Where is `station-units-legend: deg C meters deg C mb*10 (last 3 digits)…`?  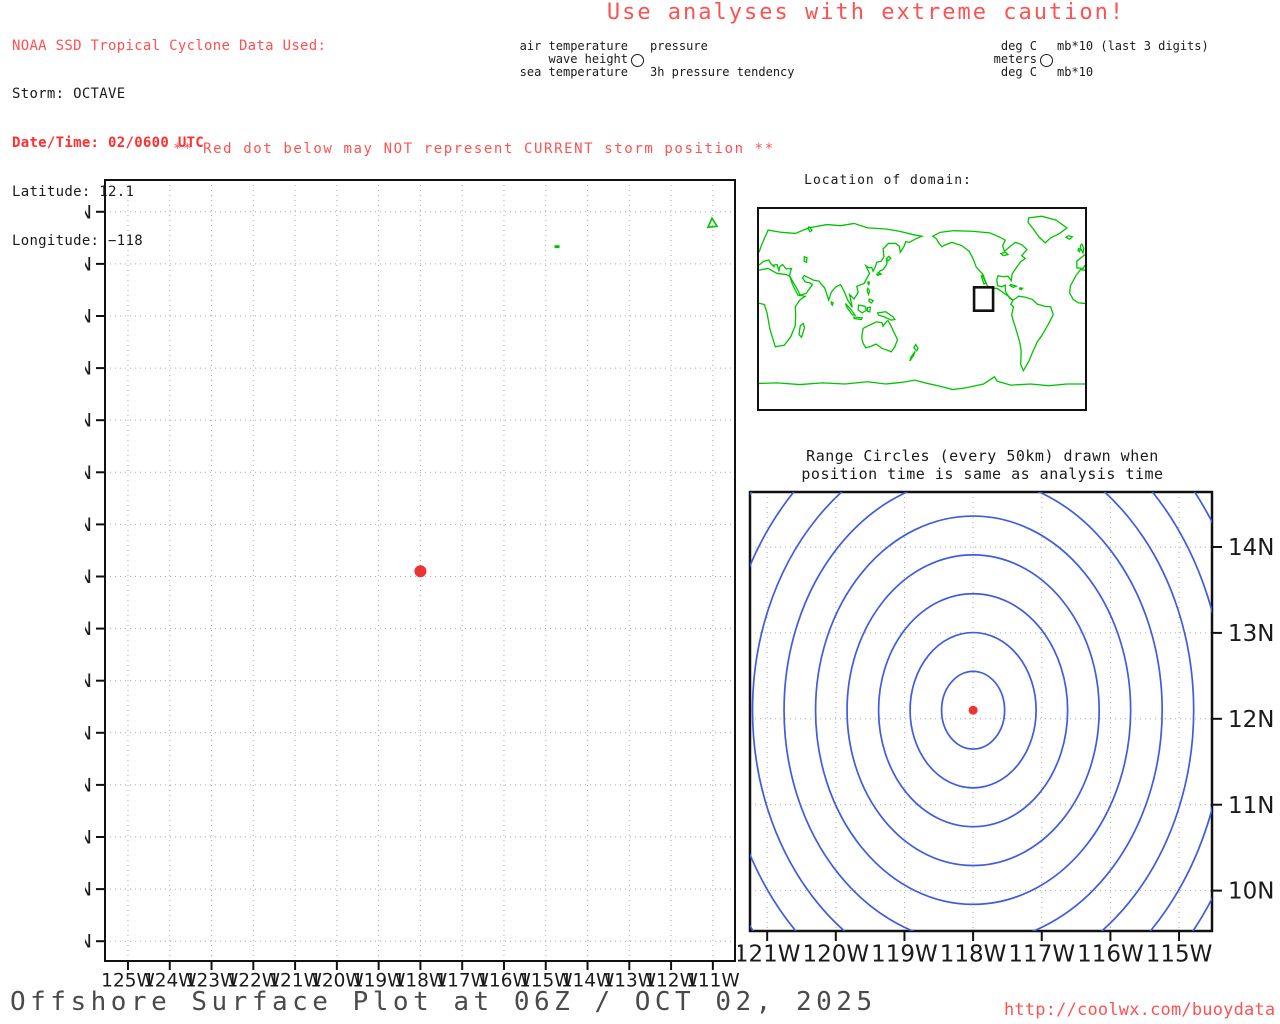
station-units-legend: deg C meters deg C mb*10 (last 3 digits)… is located at coordinates (1120, 61).